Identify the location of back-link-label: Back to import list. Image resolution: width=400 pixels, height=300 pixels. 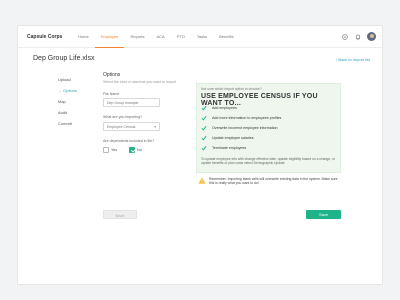
(354, 59).